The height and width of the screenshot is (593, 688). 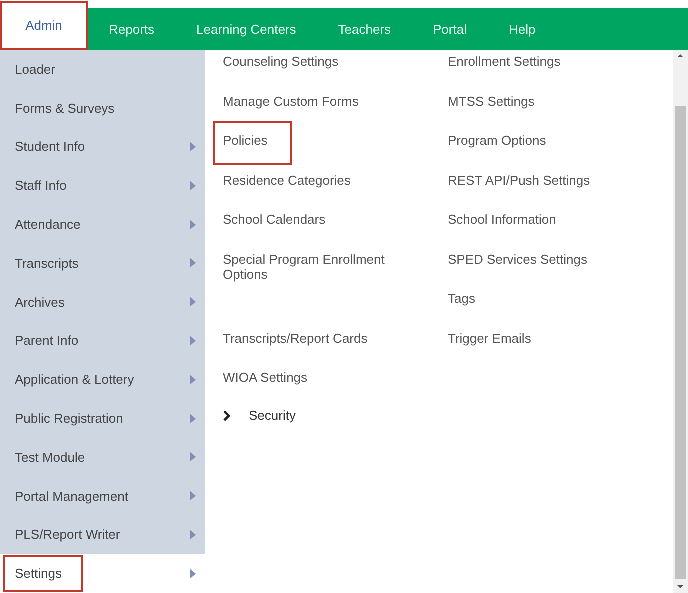 What do you see at coordinates (295, 346) in the screenshot?
I see `settings-link: Transcripts/Report Cards` at bounding box center [295, 346].